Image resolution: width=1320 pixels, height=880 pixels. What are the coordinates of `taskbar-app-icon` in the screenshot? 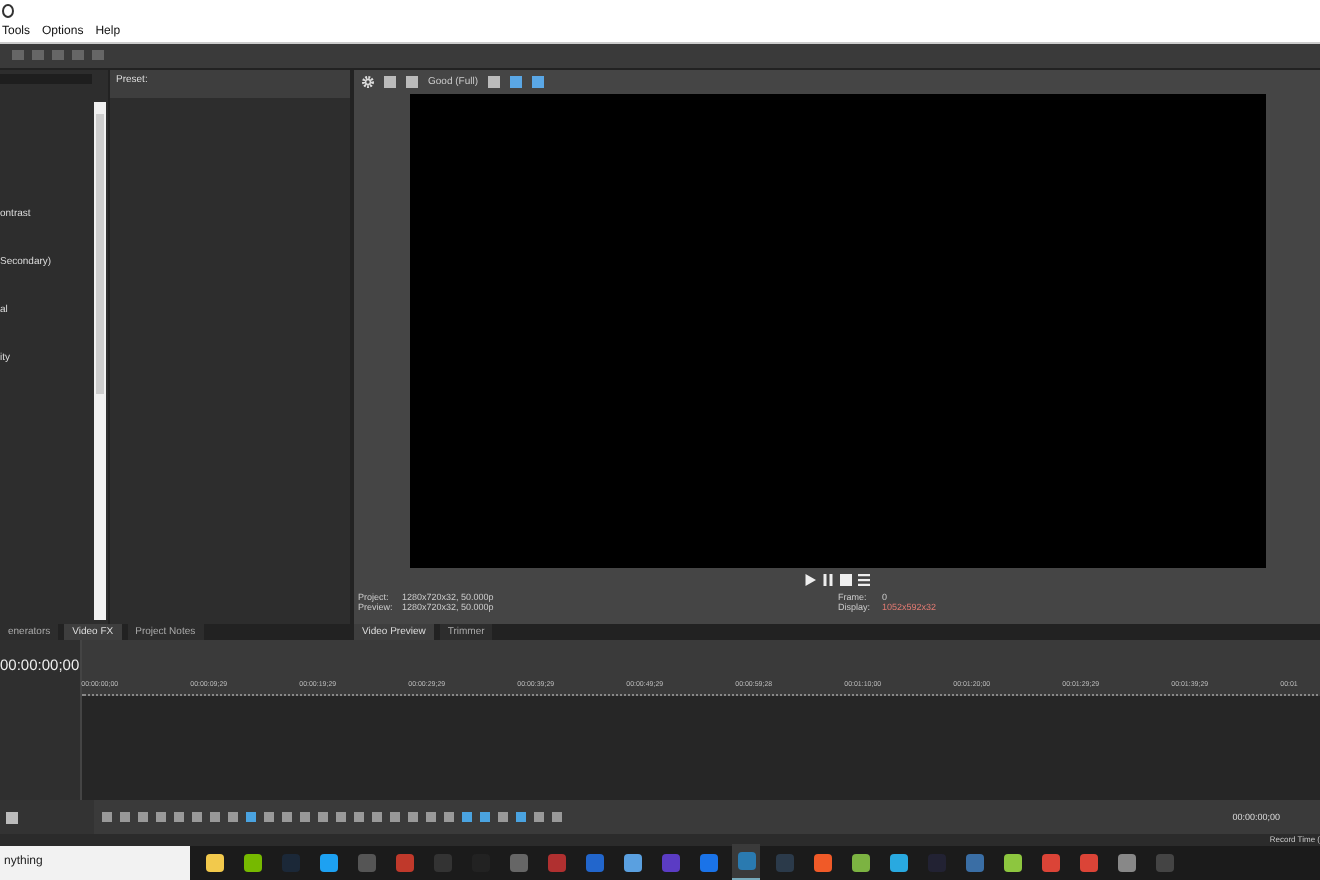 It's located at (746, 862).